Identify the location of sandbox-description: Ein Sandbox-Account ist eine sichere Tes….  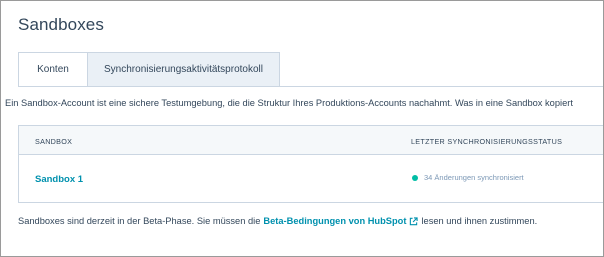
(289, 103).